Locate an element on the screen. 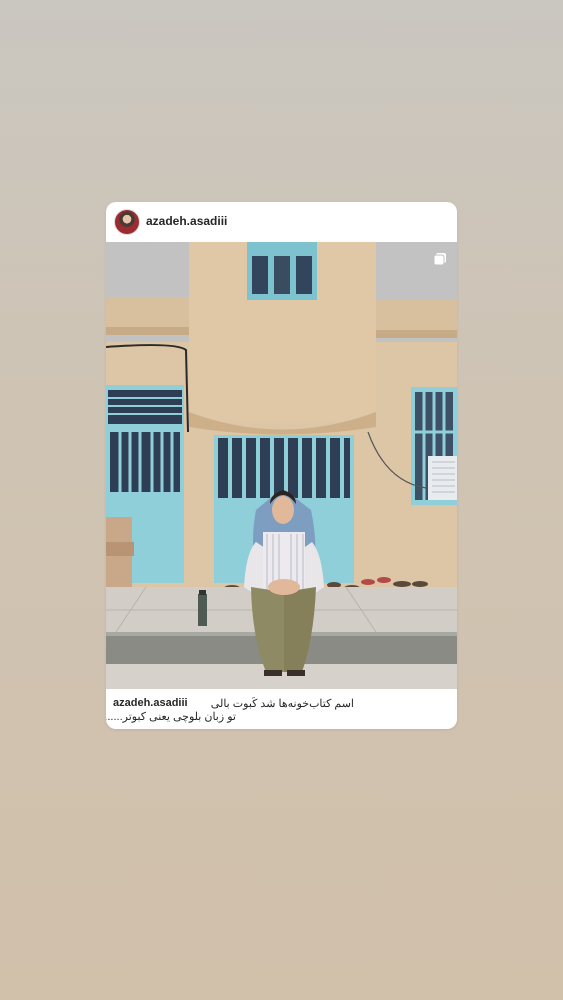 This screenshot has height=1000, width=563. carousel-icon is located at coordinates (439, 259).